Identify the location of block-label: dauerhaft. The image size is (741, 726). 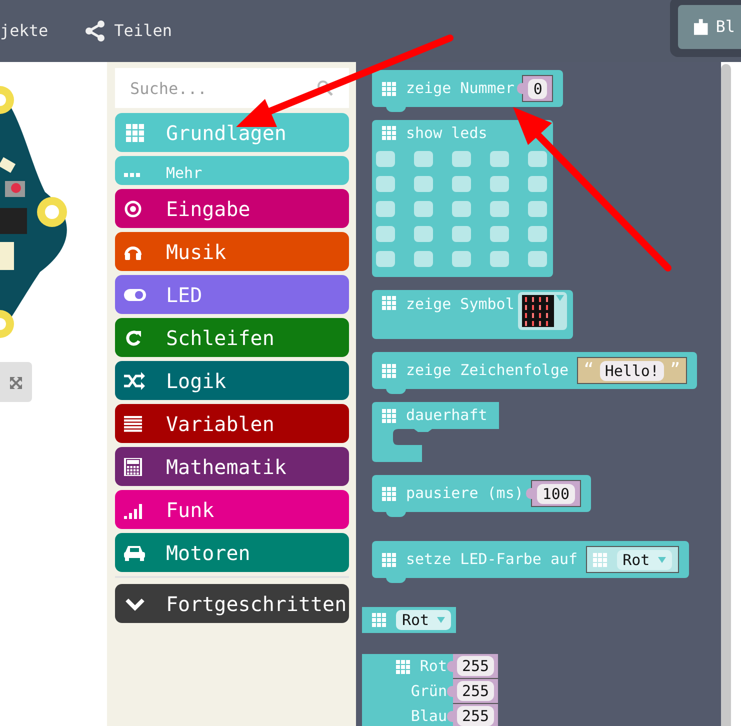
(447, 415).